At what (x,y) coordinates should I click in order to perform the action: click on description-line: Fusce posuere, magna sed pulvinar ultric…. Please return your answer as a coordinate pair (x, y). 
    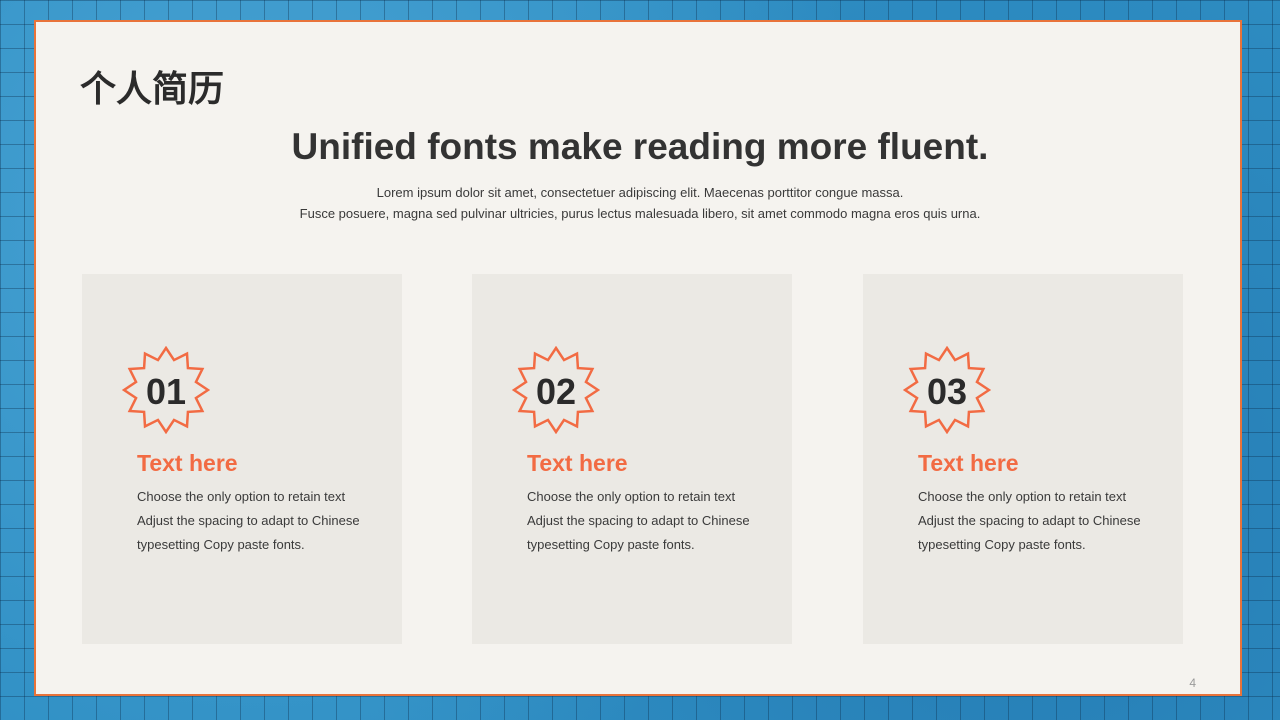
    Looking at the image, I should click on (640, 213).